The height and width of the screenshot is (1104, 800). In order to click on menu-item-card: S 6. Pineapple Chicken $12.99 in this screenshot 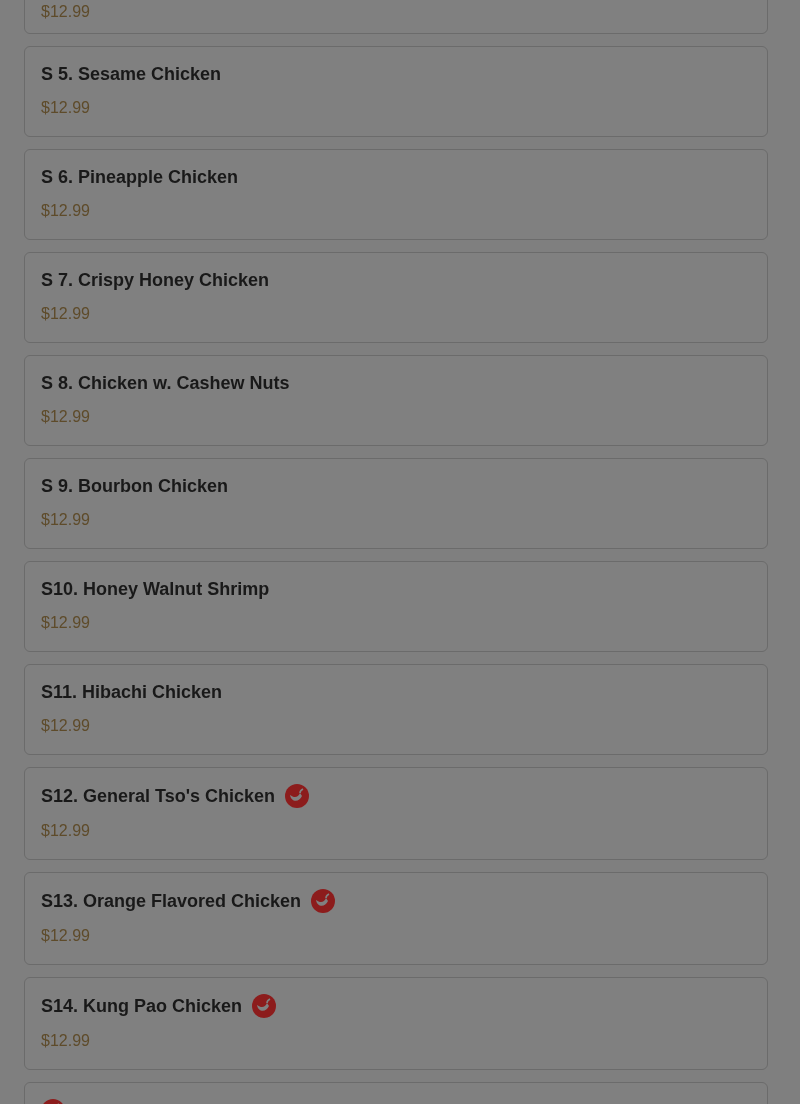, I will do `click(396, 194)`.